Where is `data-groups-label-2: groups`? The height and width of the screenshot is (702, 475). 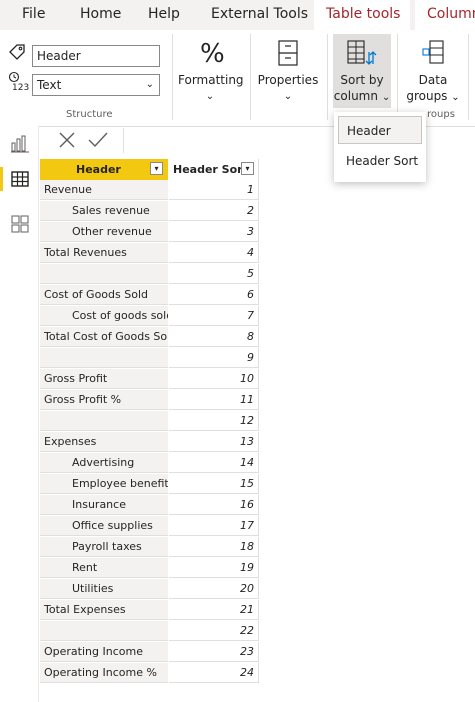 data-groups-label-2: groups is located at coordinates (427, 96).